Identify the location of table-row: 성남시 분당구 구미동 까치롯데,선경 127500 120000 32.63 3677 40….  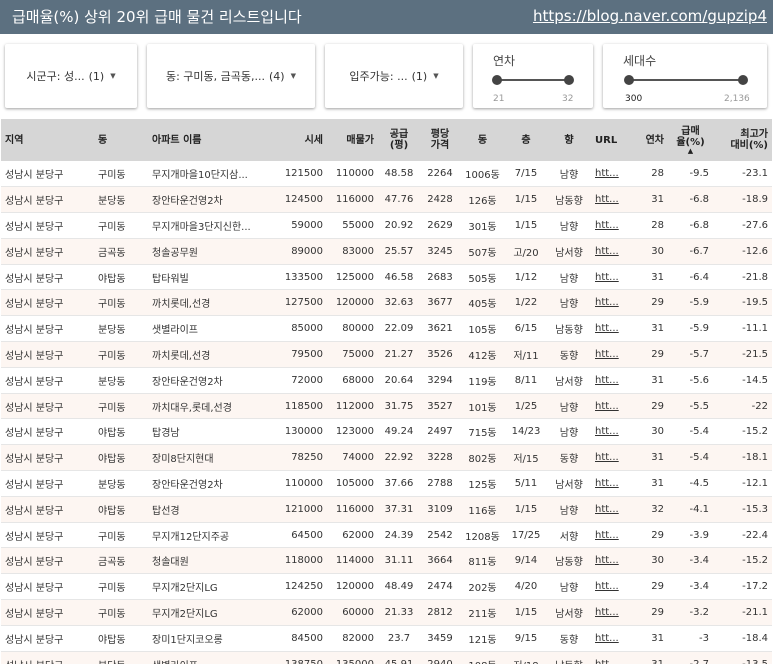
(386, 302).